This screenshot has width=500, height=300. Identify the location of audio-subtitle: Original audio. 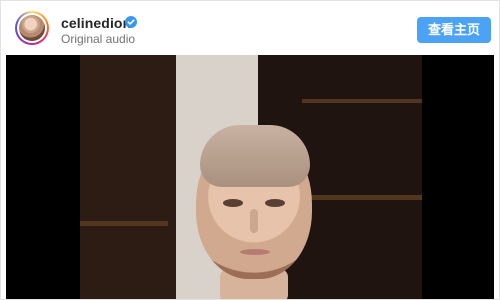
(98, 39).